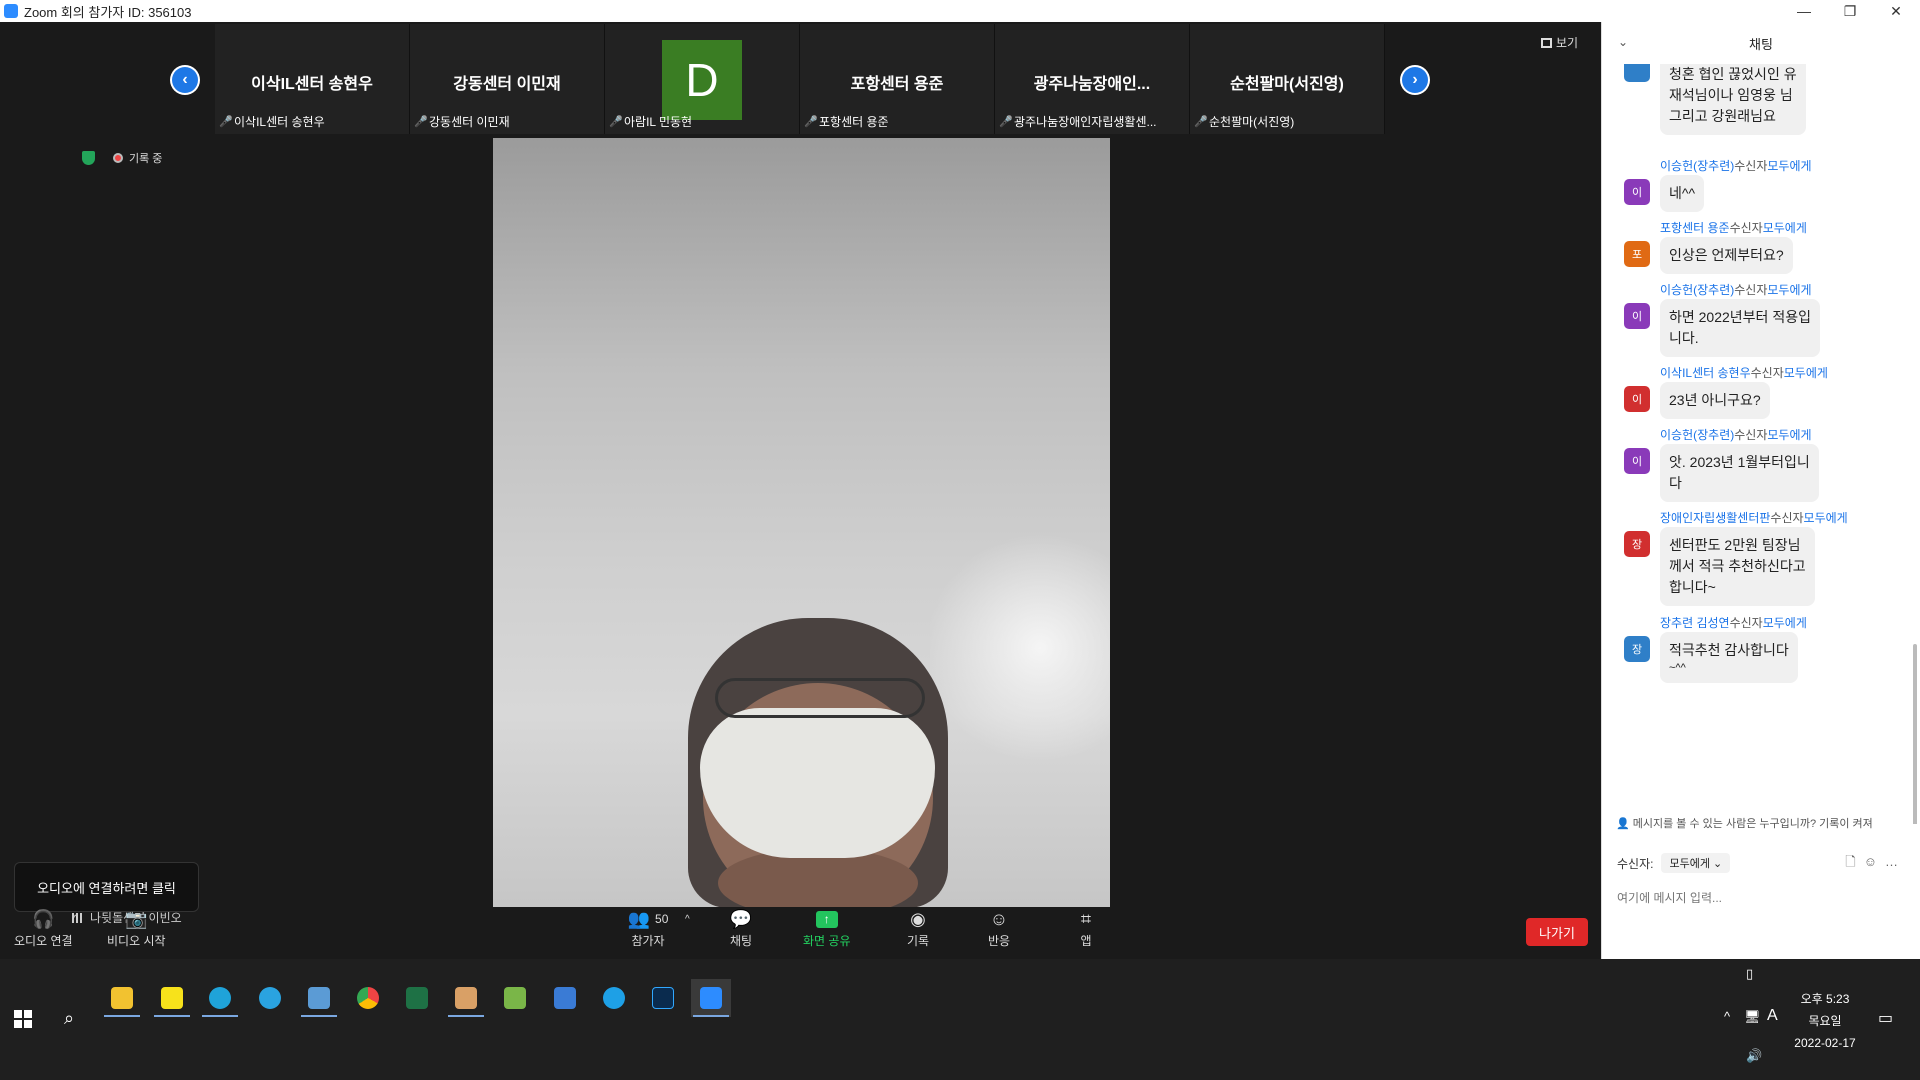  I want to click on notepad-taskbar-icon, so click(319, 998).